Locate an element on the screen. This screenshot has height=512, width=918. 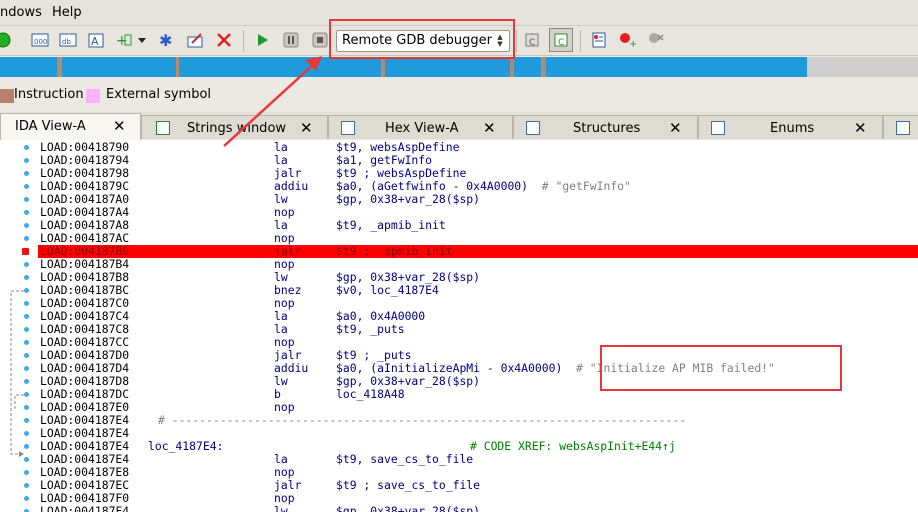
disasm-line: LOAD:004187BC bnez $v0, loc_4187E4 is located at coordinates (478, 290).